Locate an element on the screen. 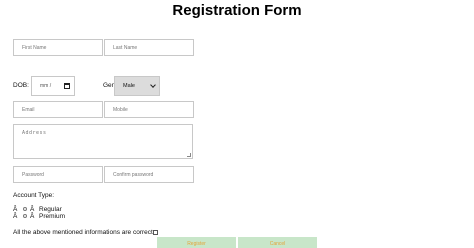 The height and width of the screenshot is (248, 474). register-button-label: Register is located at coordinates (196, 244).